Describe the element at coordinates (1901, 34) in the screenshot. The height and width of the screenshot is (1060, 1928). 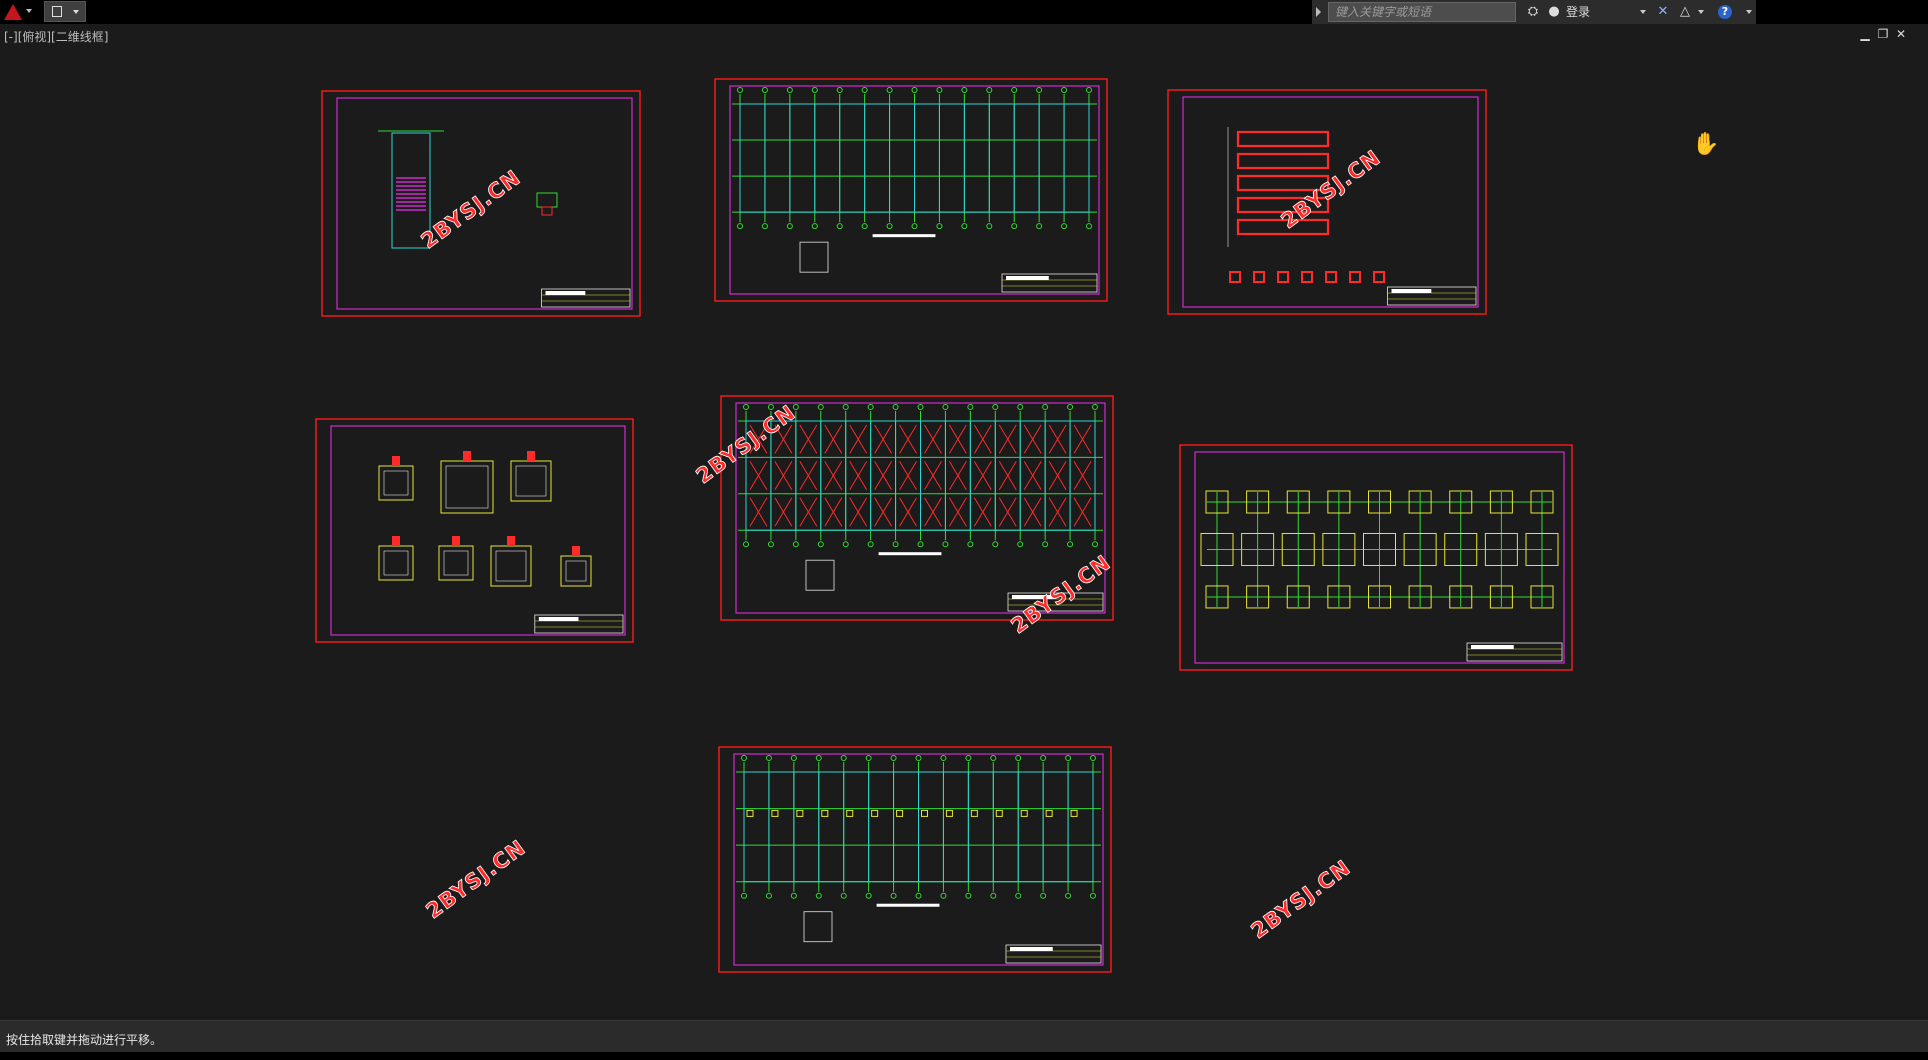
I see `close-icon: ✕` at that location.